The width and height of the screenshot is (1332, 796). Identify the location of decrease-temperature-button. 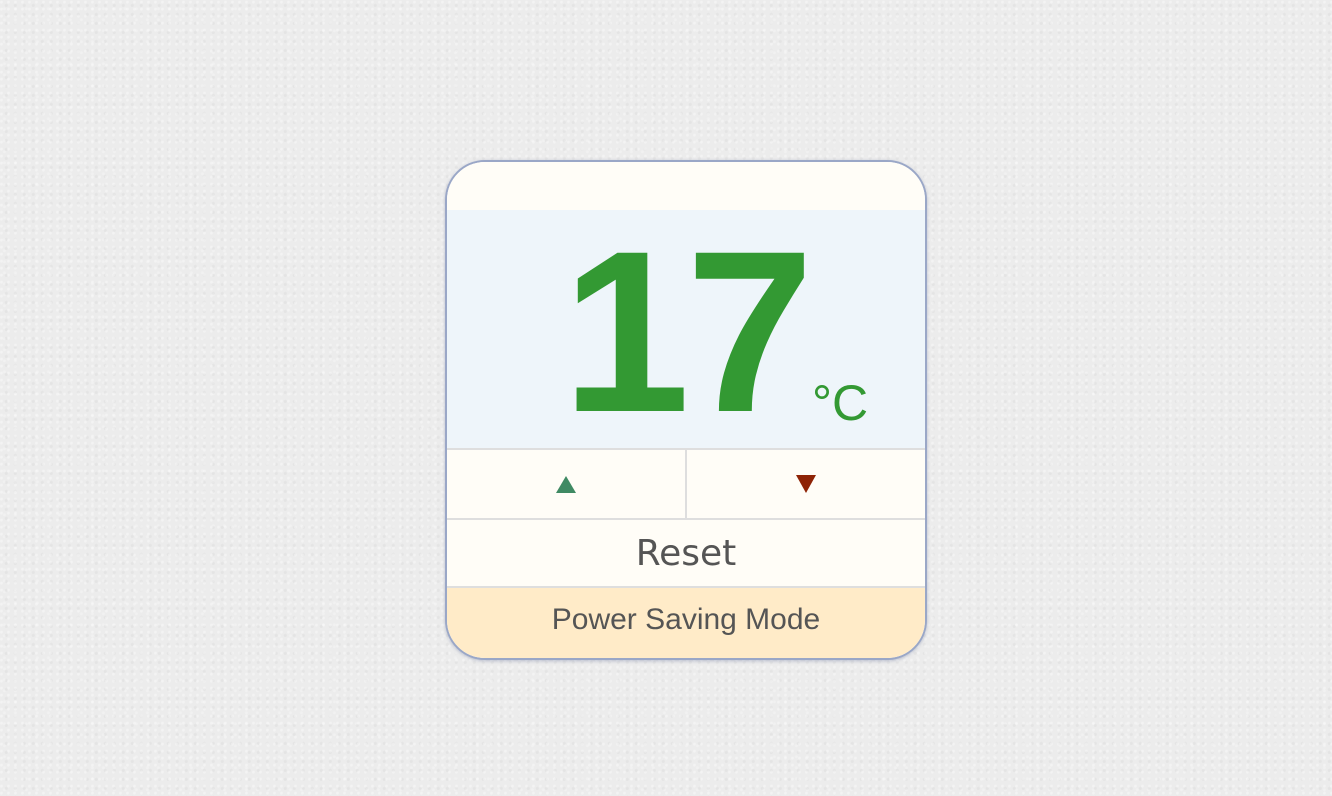
(806, 484).